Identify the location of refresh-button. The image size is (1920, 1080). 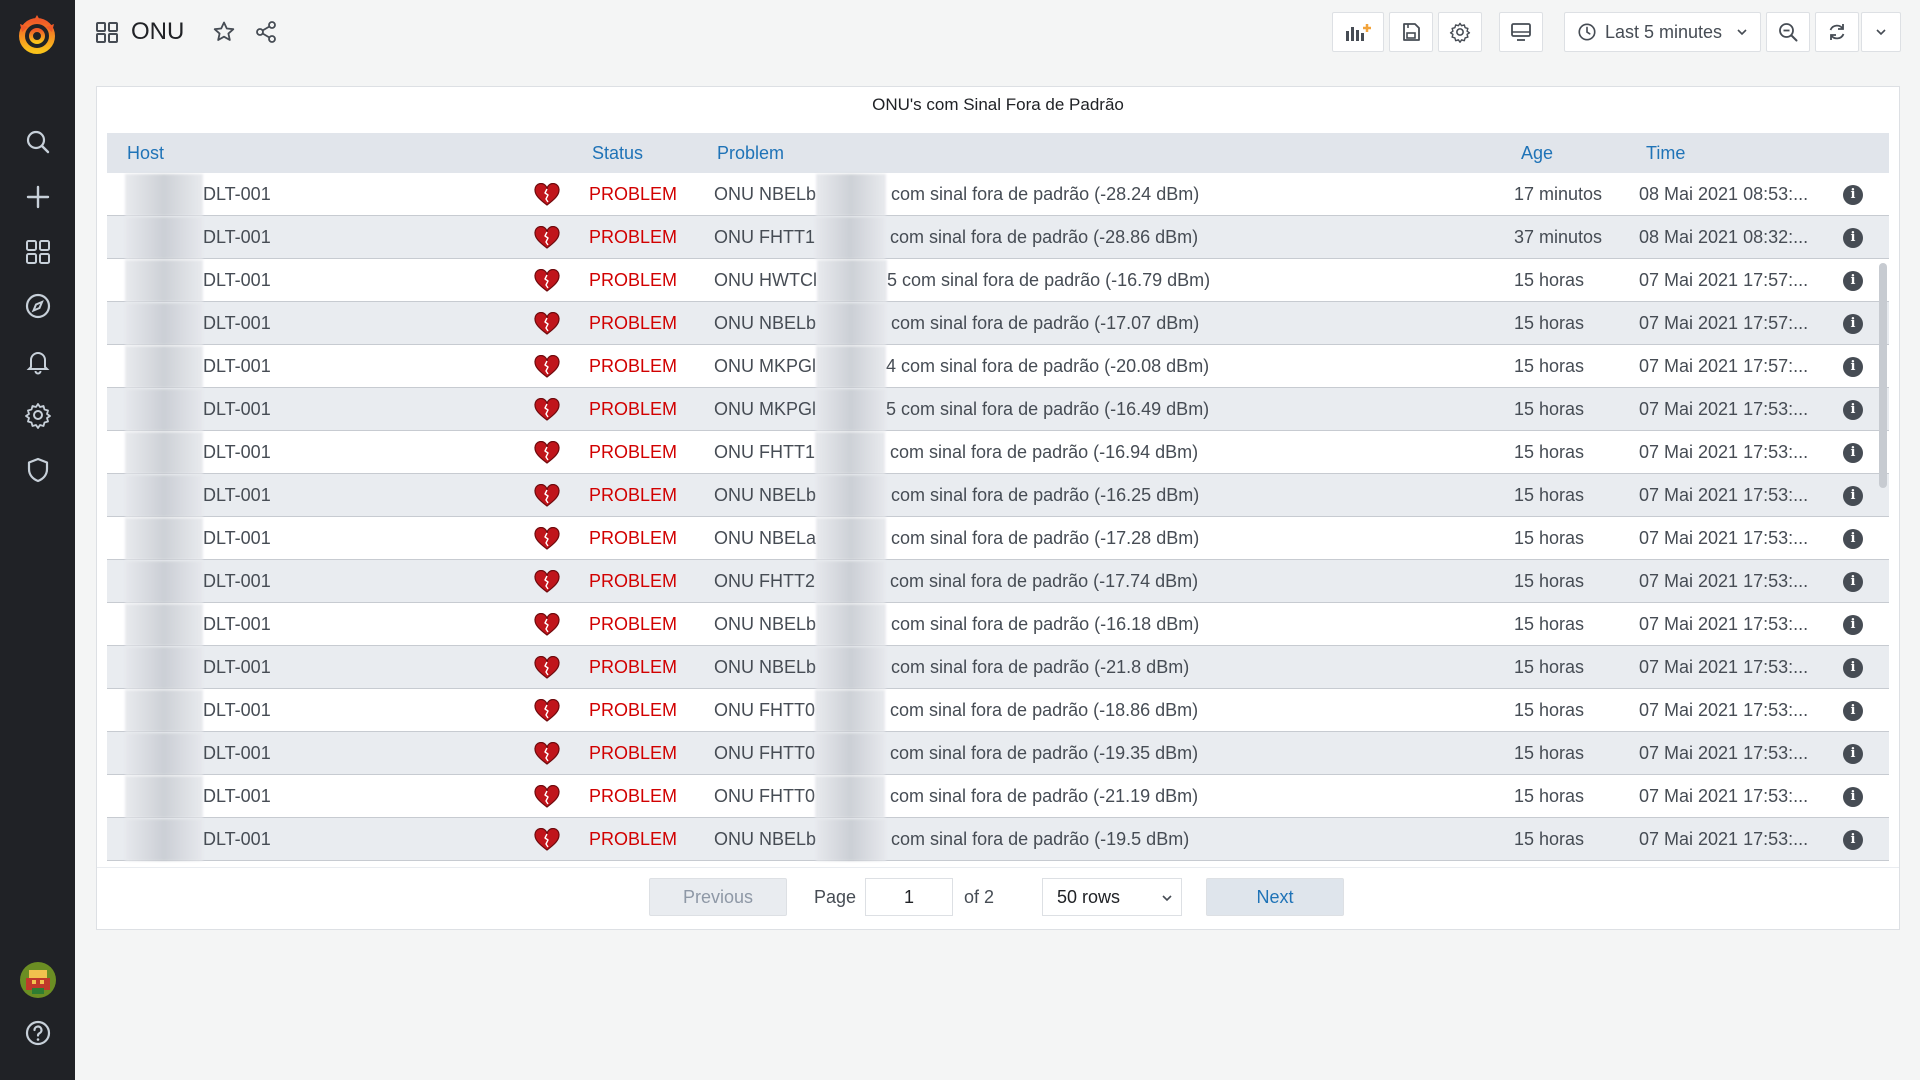
(1837, 32).